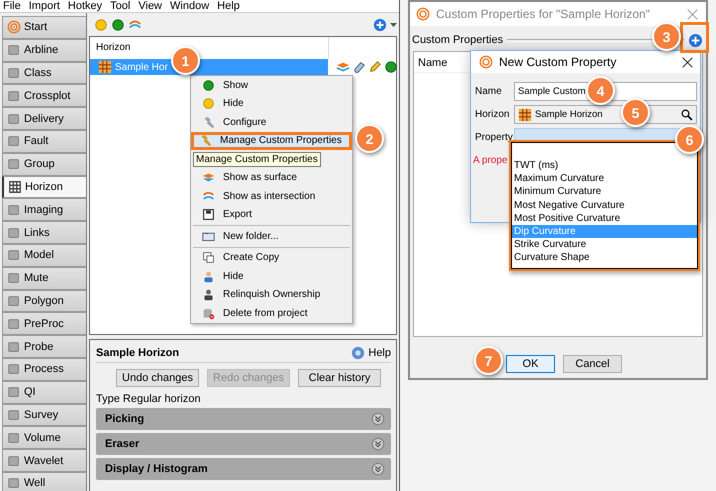  I want to click on ok-button: OK, so click(530, 364).